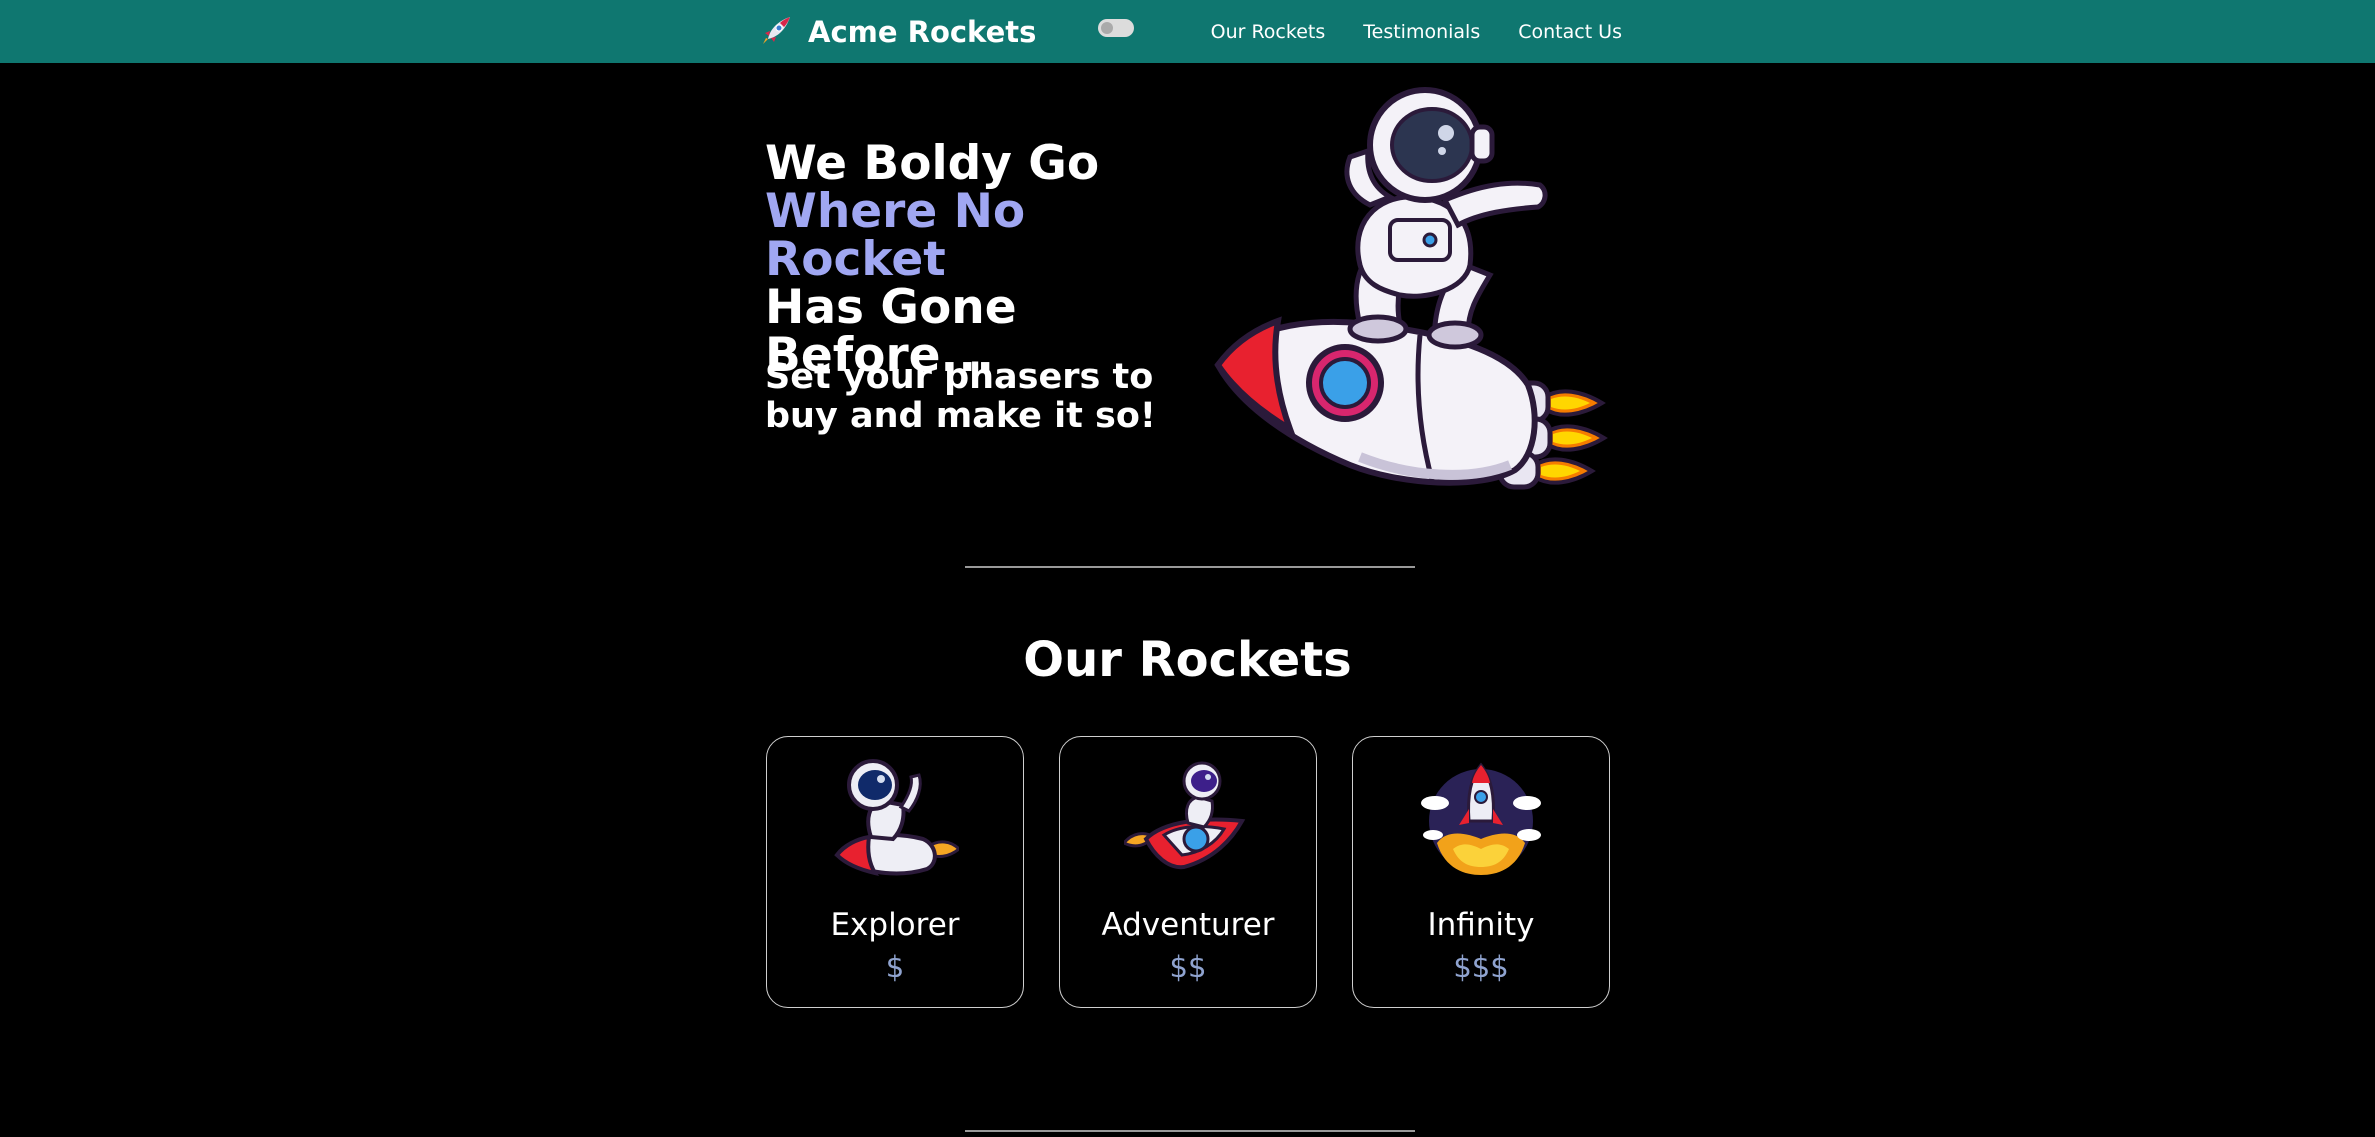 The image size is (2375, 1137). I want to click on astronaut-rocket-illustration, so click(1410, 294).